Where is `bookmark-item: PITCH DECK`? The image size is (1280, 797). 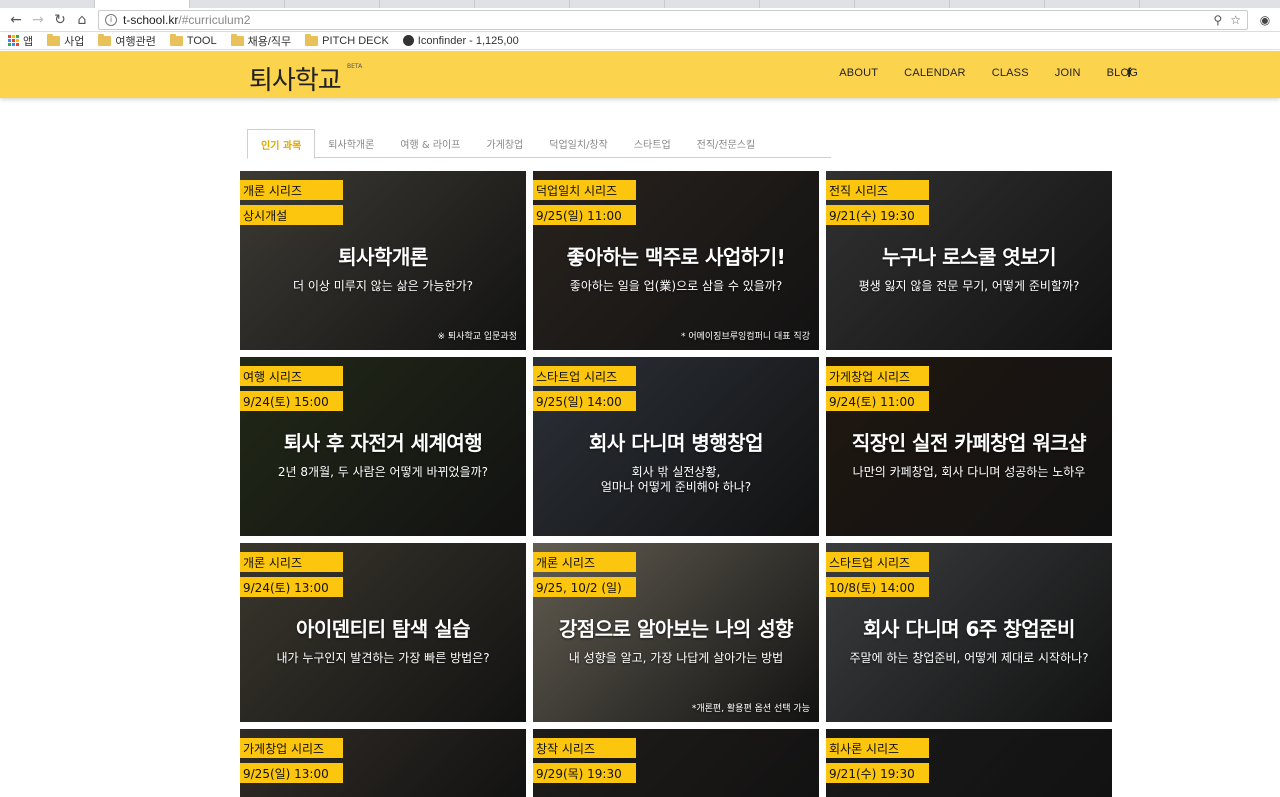 bookmark-item: PITCH DECK is located at coordinates (347, 40).